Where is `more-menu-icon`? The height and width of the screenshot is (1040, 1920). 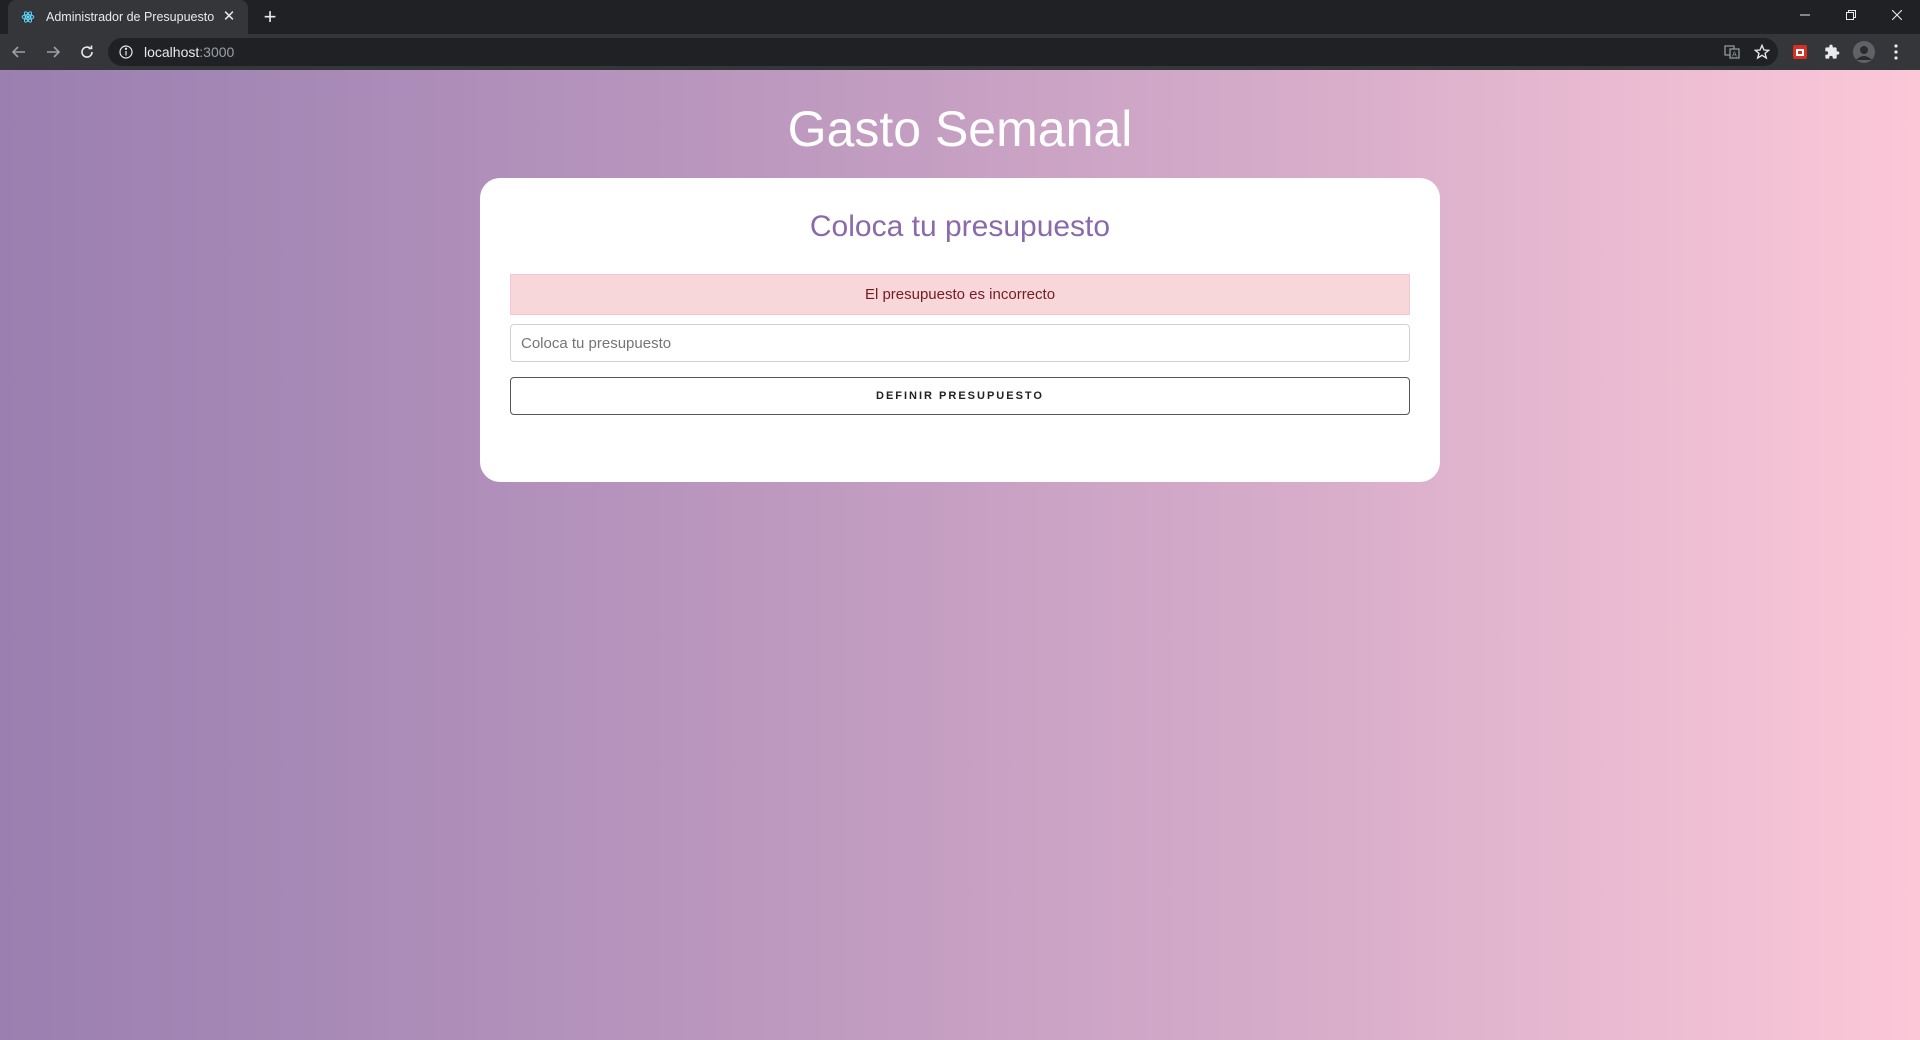
more-menu-icon is located at coordinates (1896, 52).